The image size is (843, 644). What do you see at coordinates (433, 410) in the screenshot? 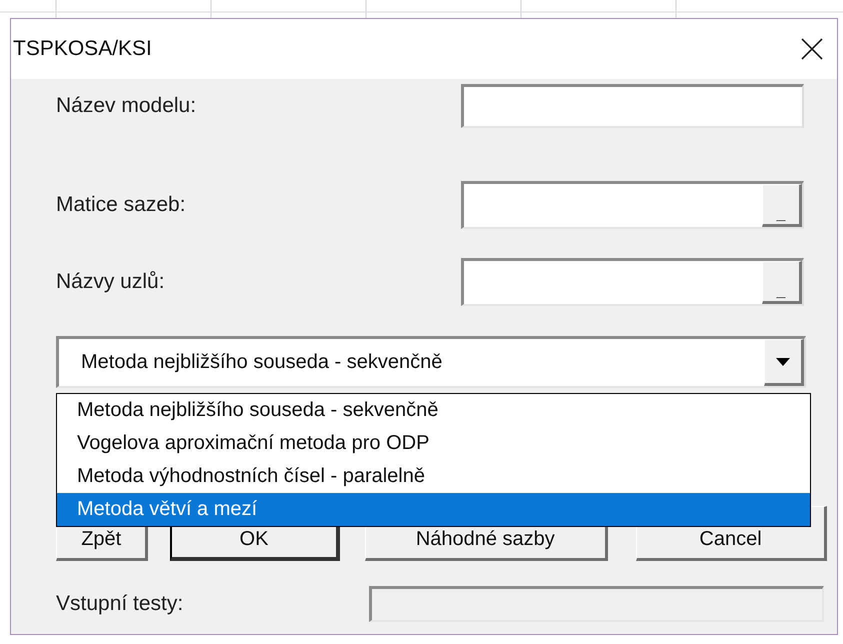
I see `dropdown-option: Metoda nejbližšího souseda - sekvenčně` at bounding box center [433, 410].